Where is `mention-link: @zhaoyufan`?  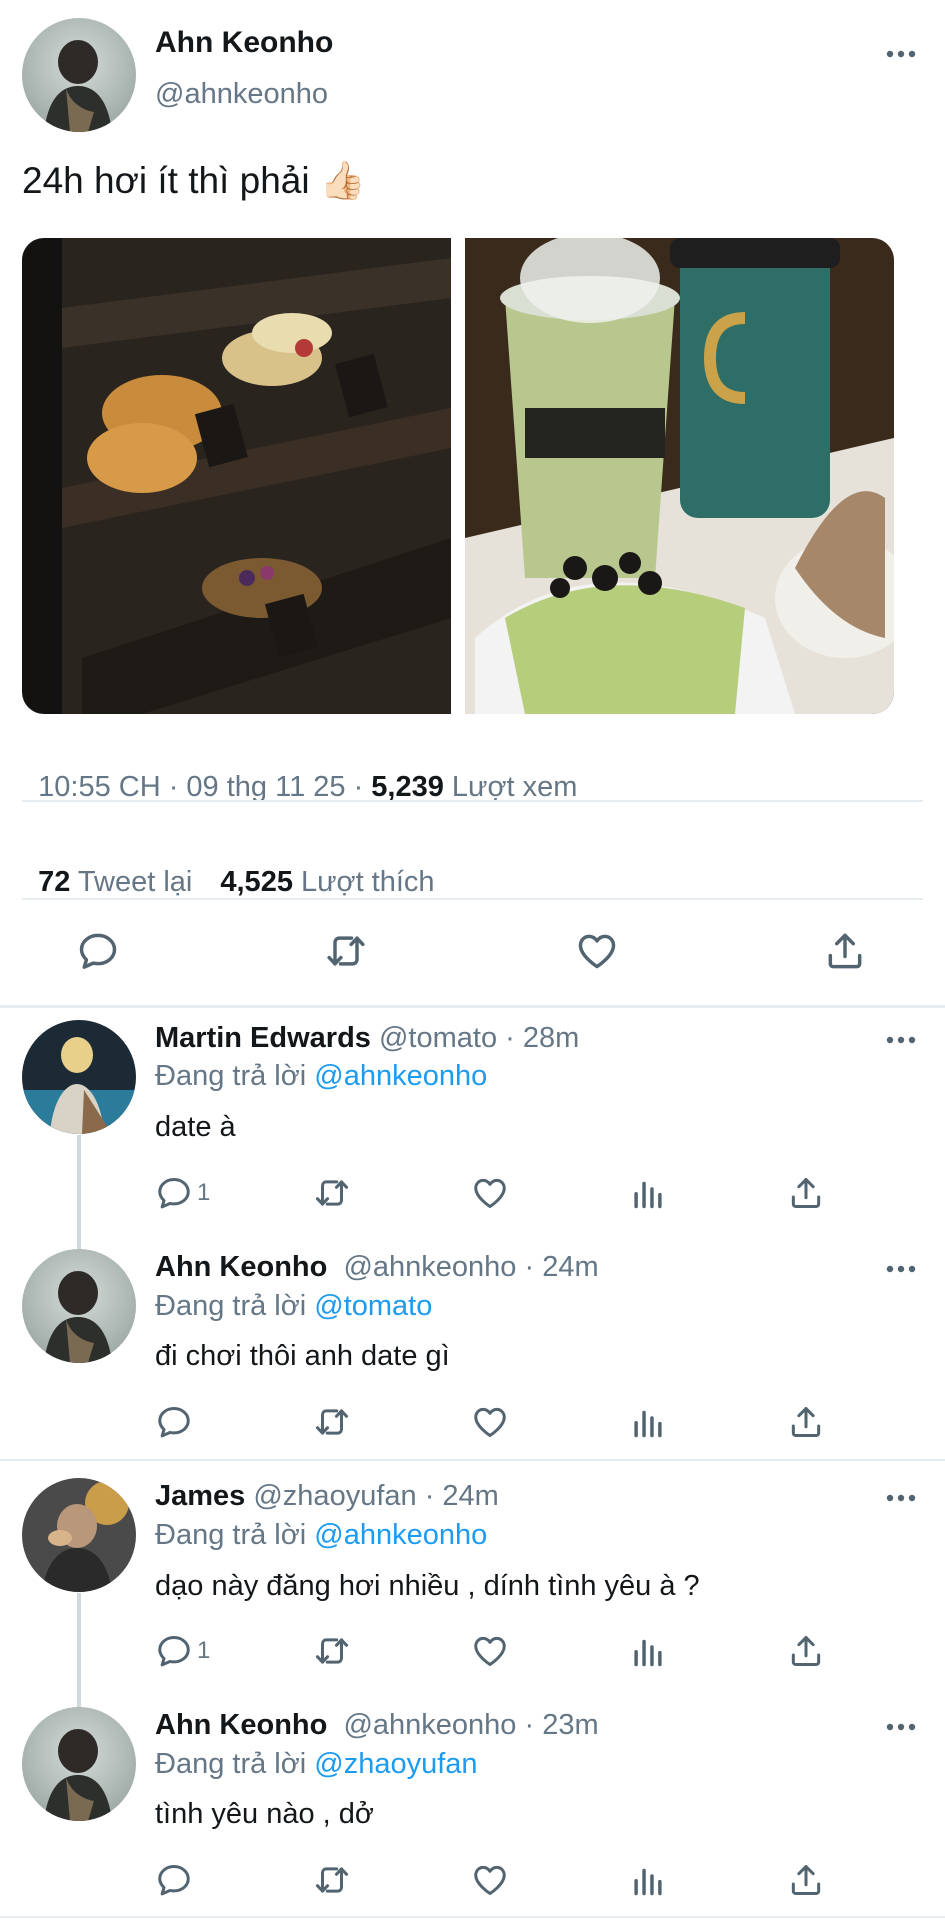 mention-link: @zhaoyufan is located at coordinates (395, 1764).